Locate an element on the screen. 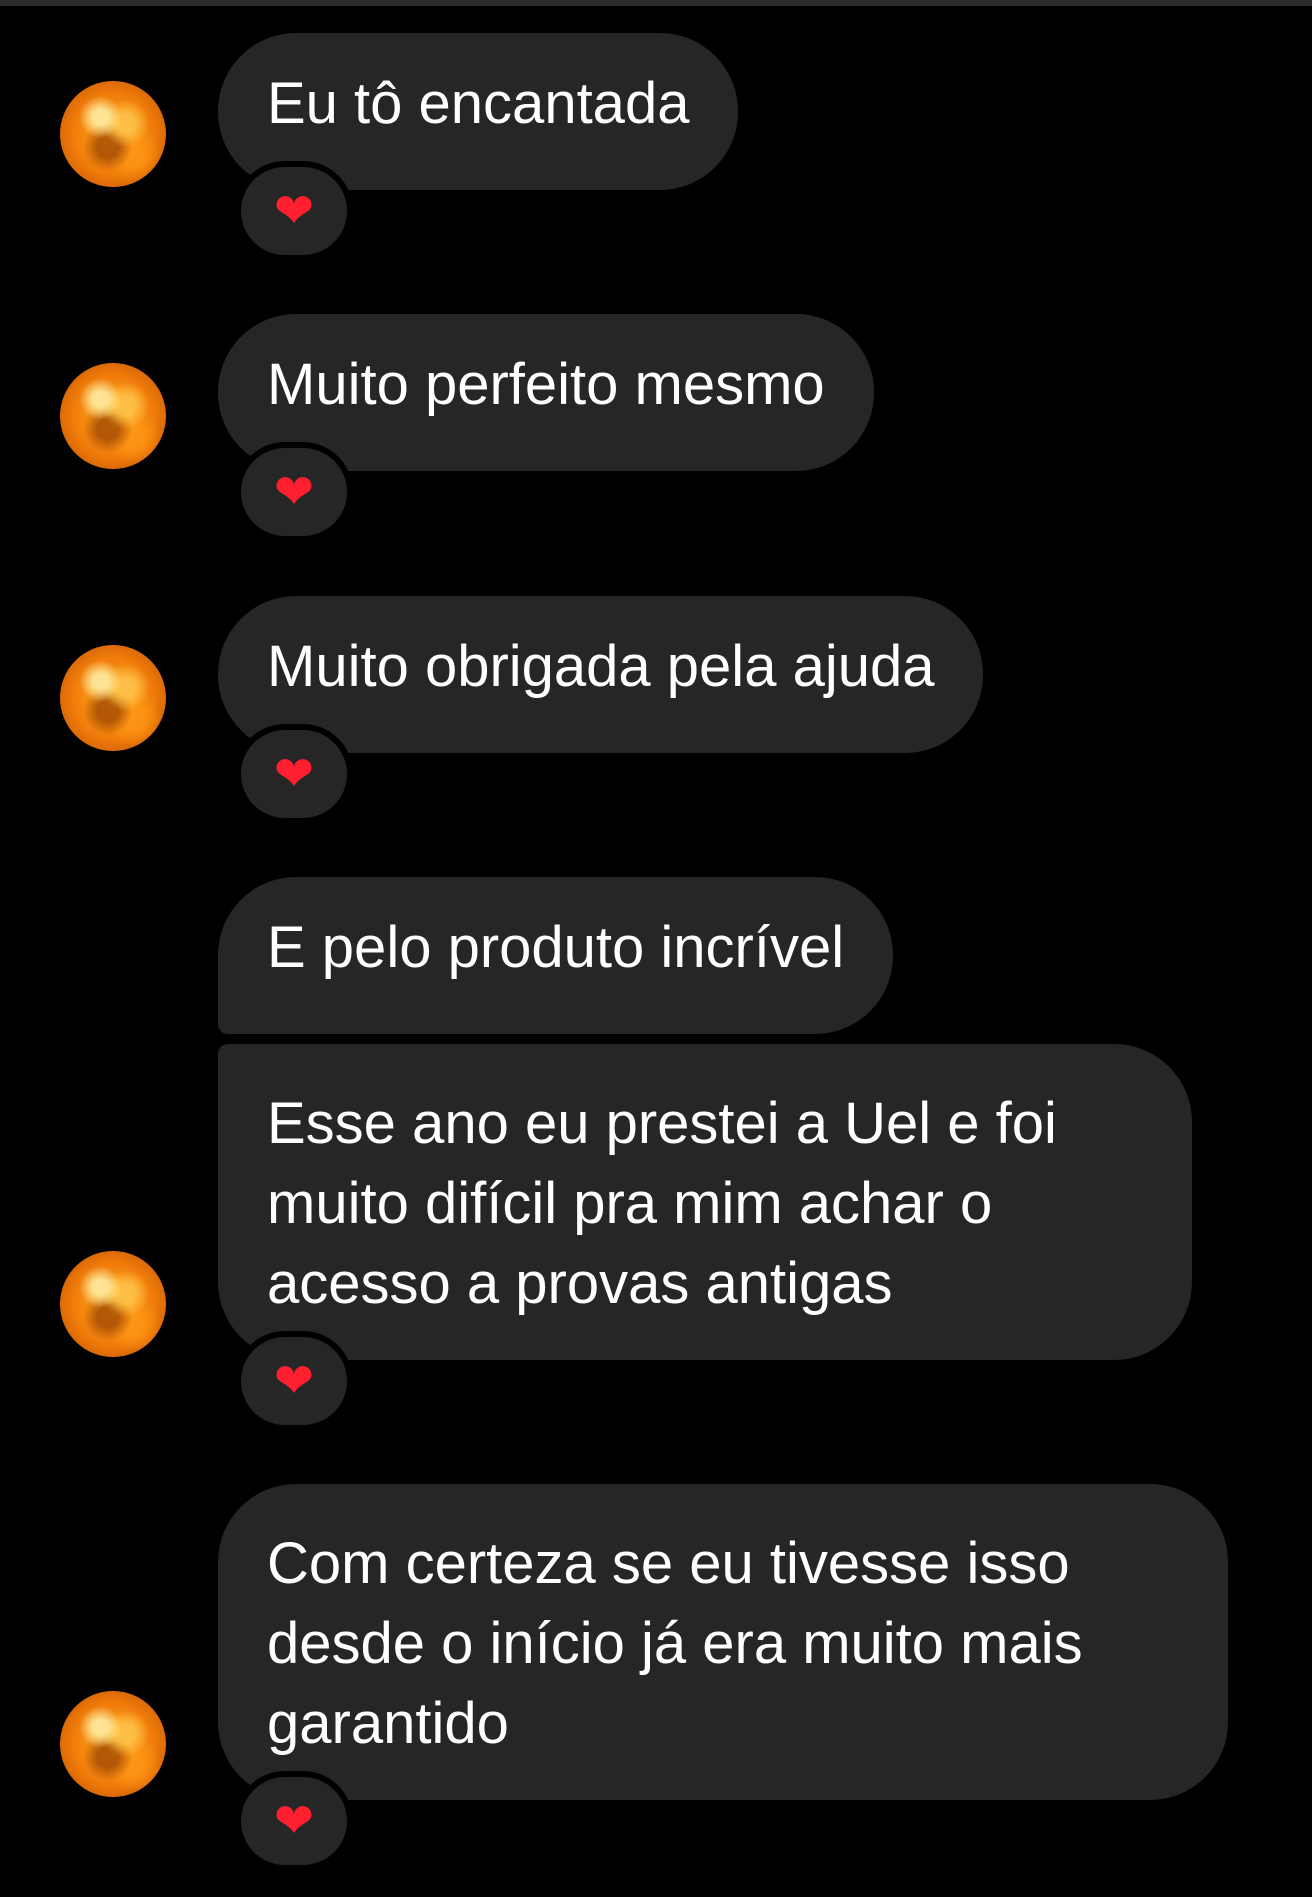  message-bubble: E pelo produto incrível is located at coordinates (556, 955).